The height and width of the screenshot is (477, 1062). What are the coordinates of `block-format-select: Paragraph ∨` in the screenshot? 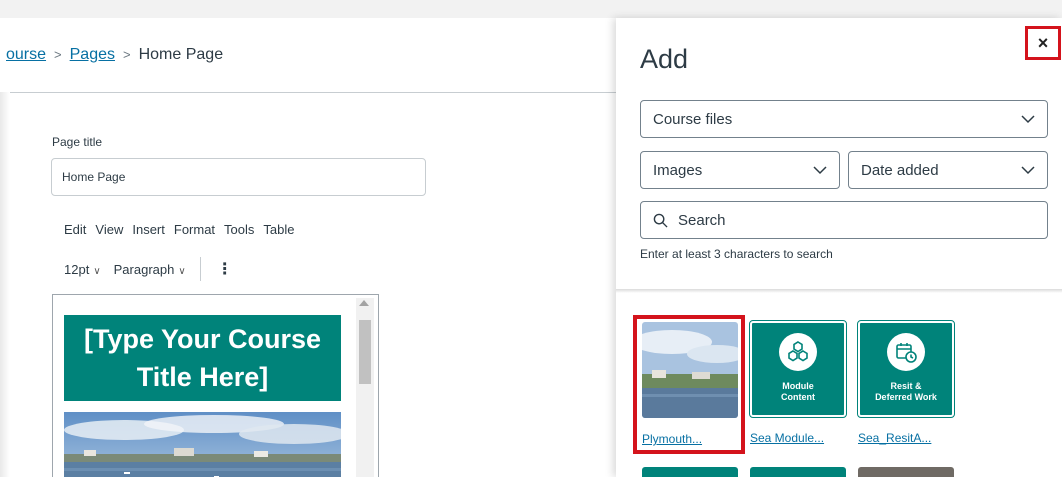 It's located at (150, 269).